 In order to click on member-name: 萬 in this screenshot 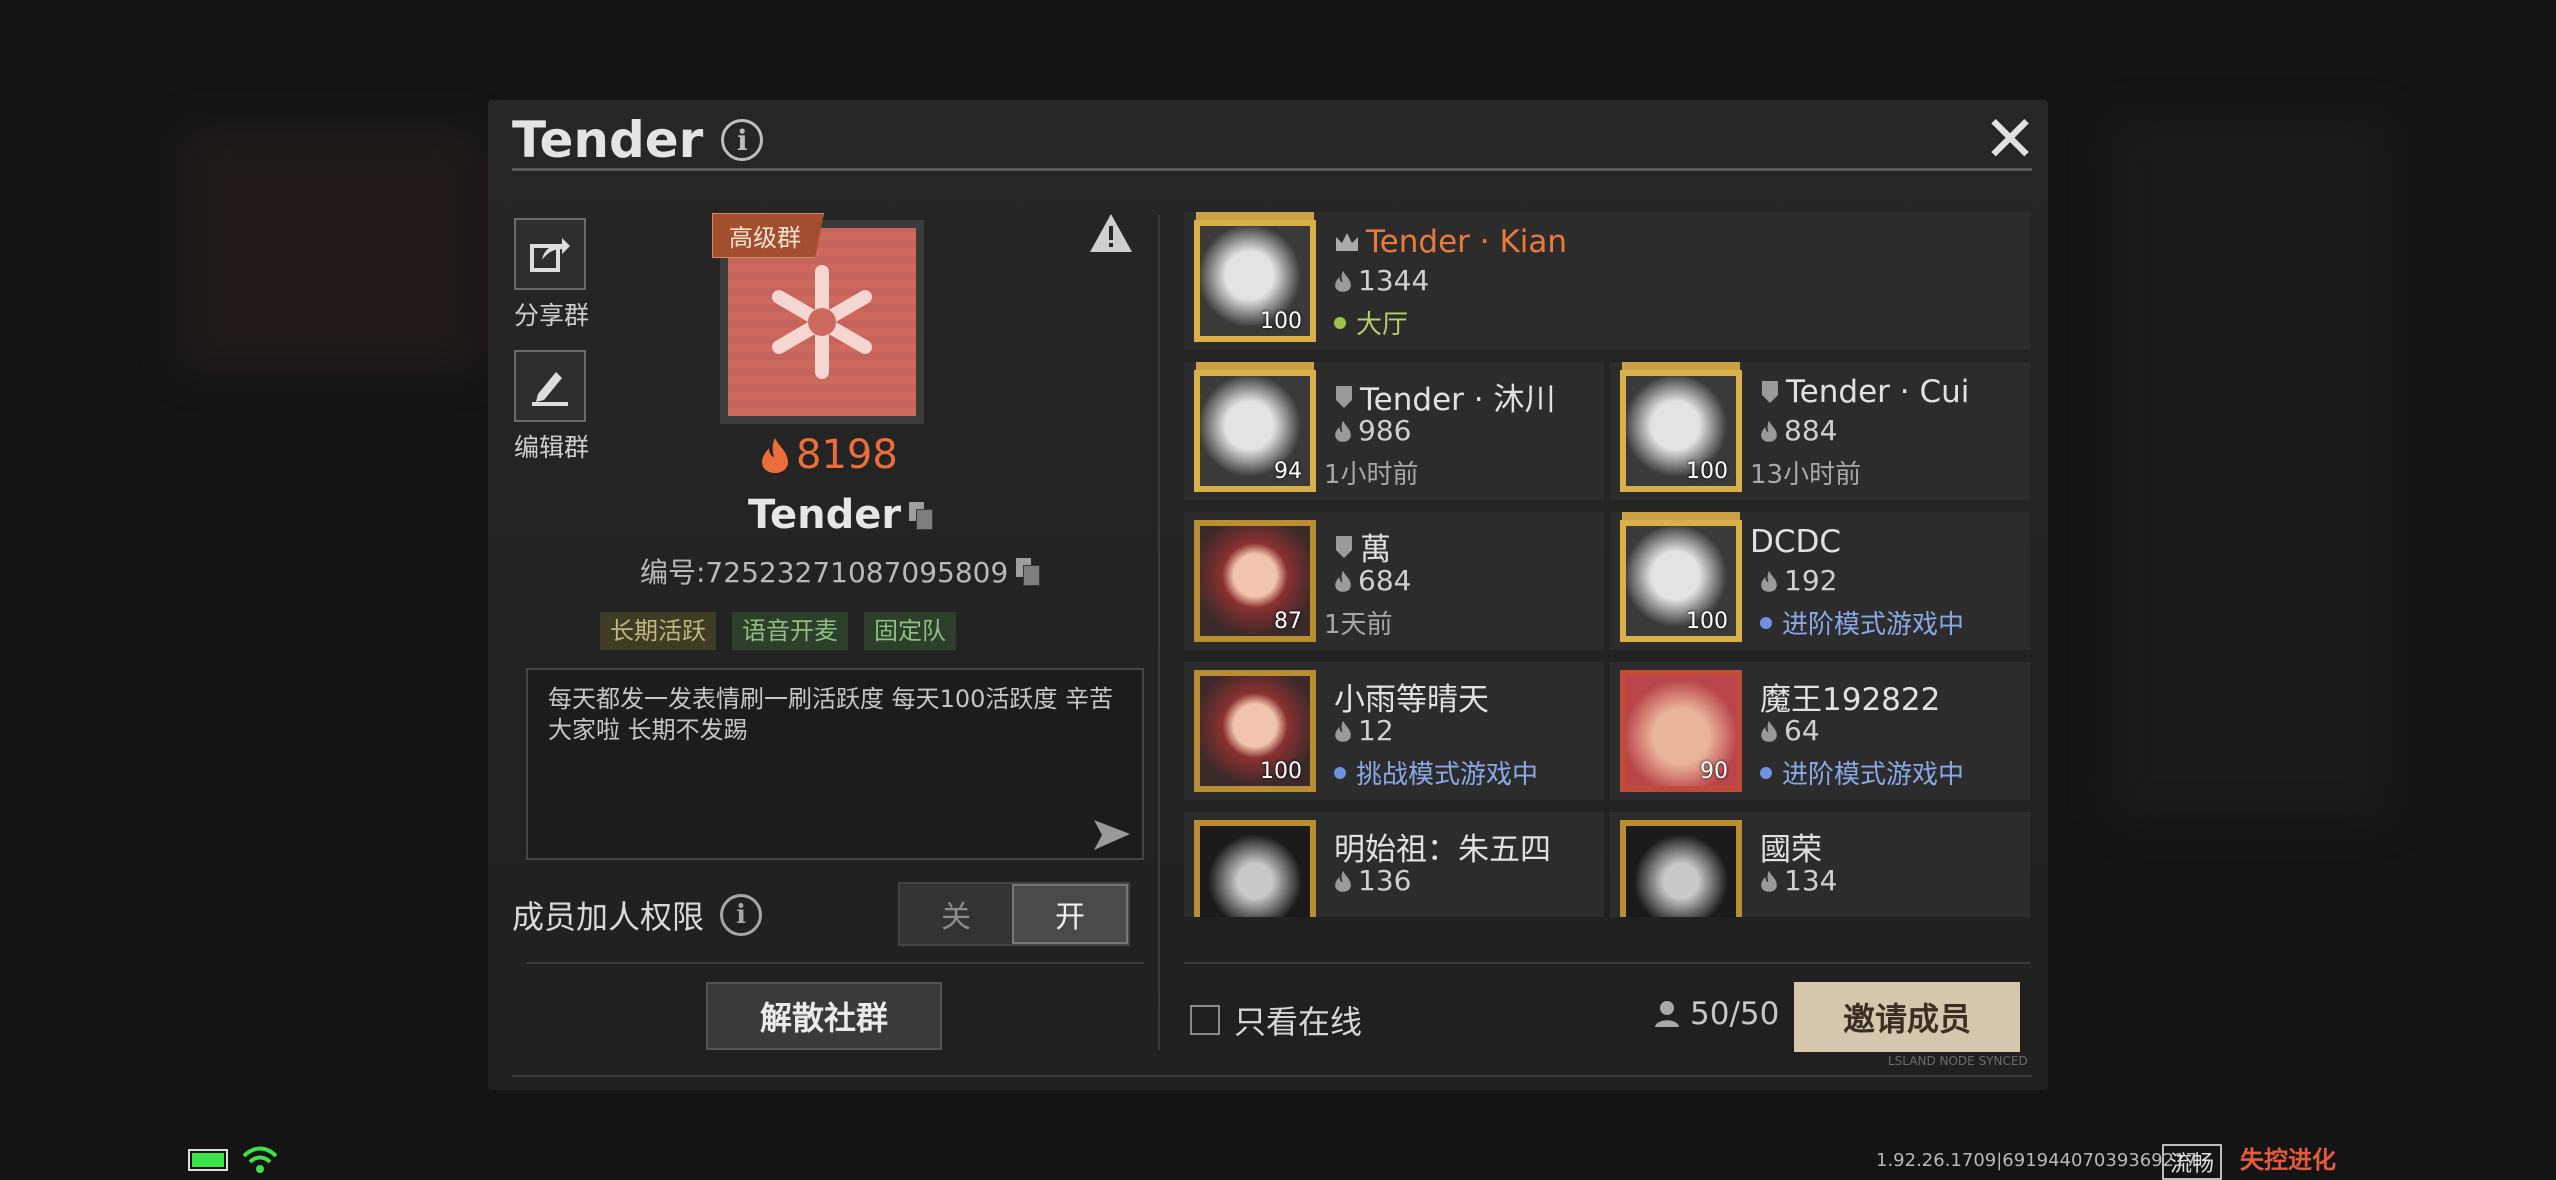, I will do `click(1362, 546)`.